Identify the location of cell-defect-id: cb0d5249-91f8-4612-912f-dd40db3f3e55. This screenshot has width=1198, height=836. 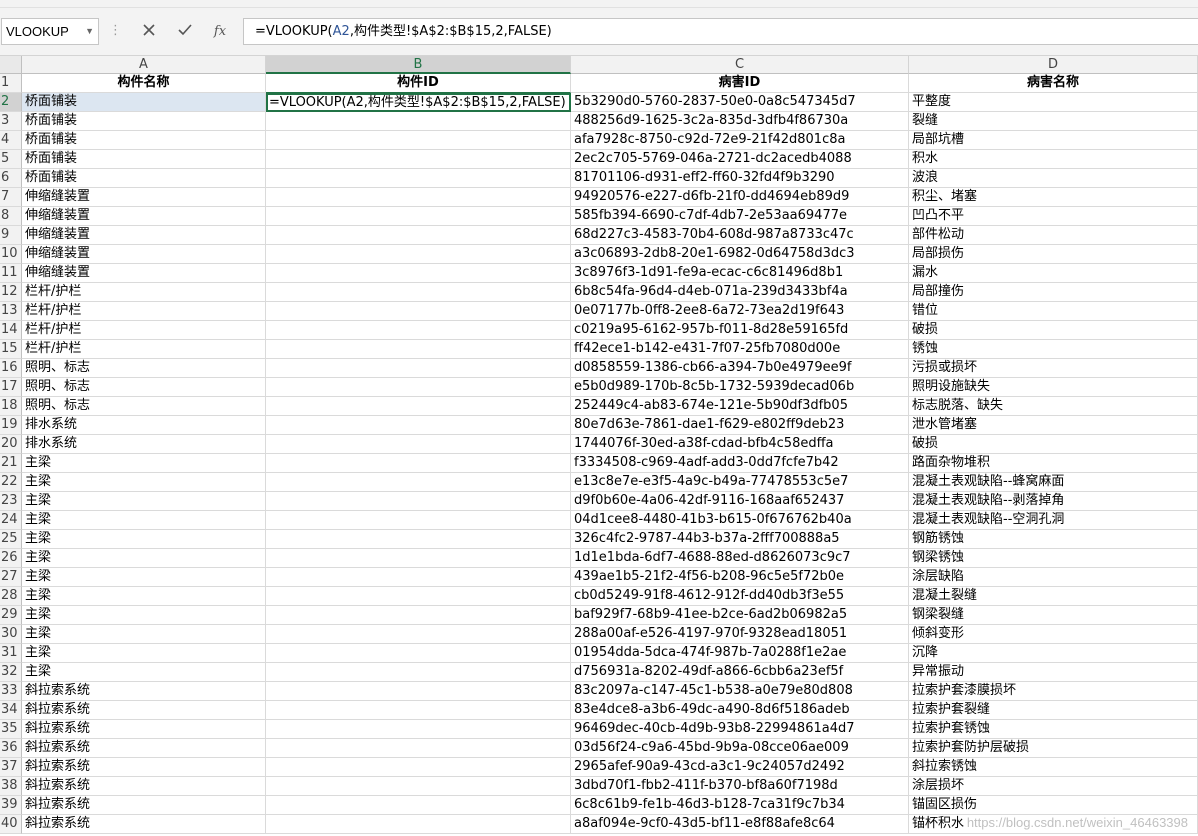
(740, 596).